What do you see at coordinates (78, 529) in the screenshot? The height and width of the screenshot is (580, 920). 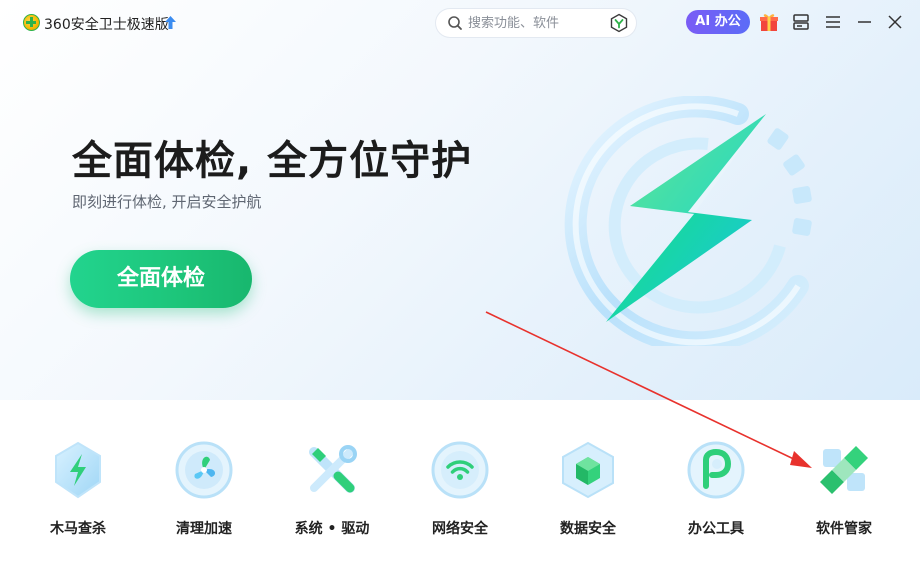 I see `tool-label: 木马查杀` at bounding box center [78, 529].